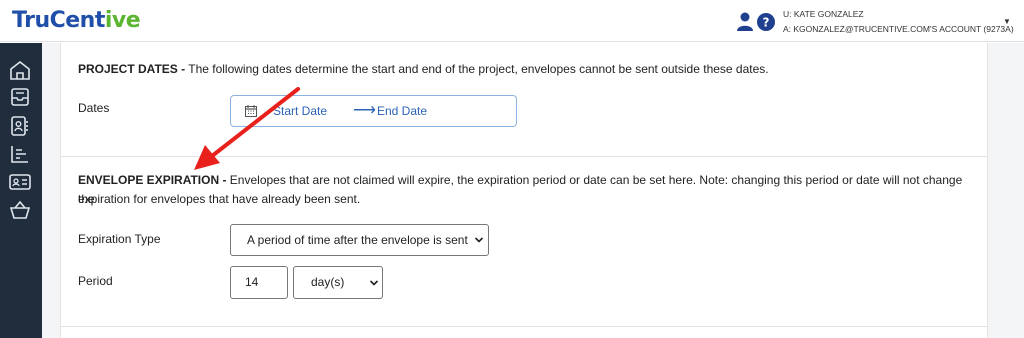 Image resolution: width=1024 pixels, height=338 pixels. I want to click on date-range-picker: Start Date ⟶ End Date, so click(373, 111).